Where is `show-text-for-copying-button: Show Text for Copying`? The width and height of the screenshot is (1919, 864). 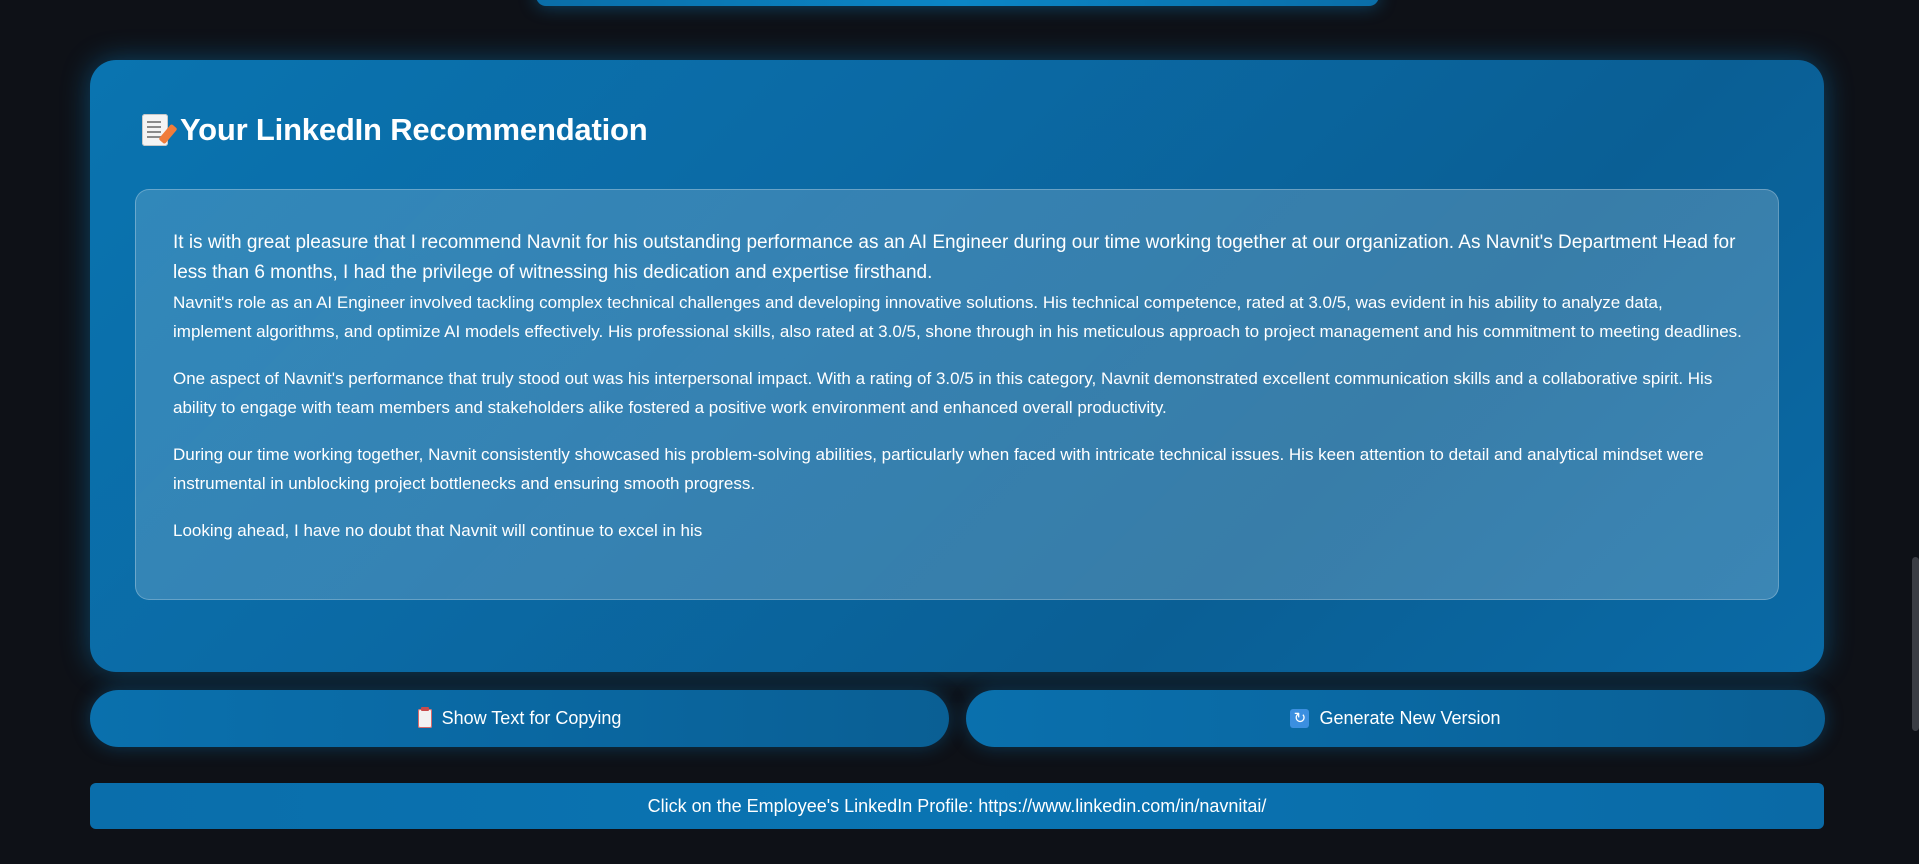
show-text-for-copying-button: Show Text for Copying is located at coordinates (519, 718).